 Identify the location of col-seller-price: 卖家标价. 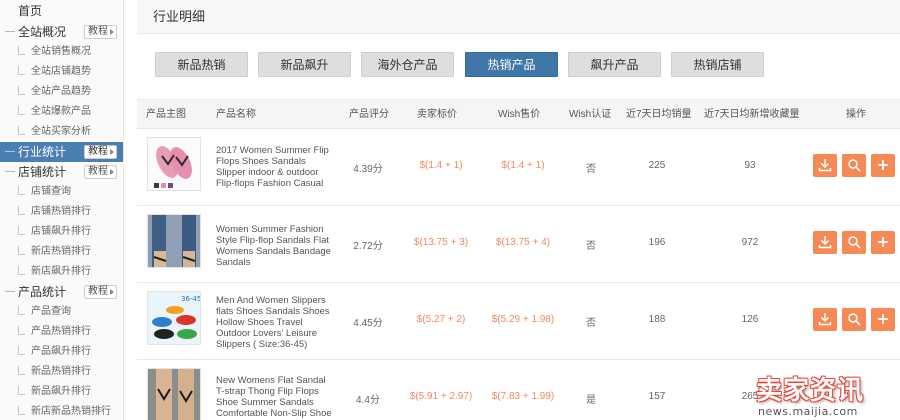
(437, 114).